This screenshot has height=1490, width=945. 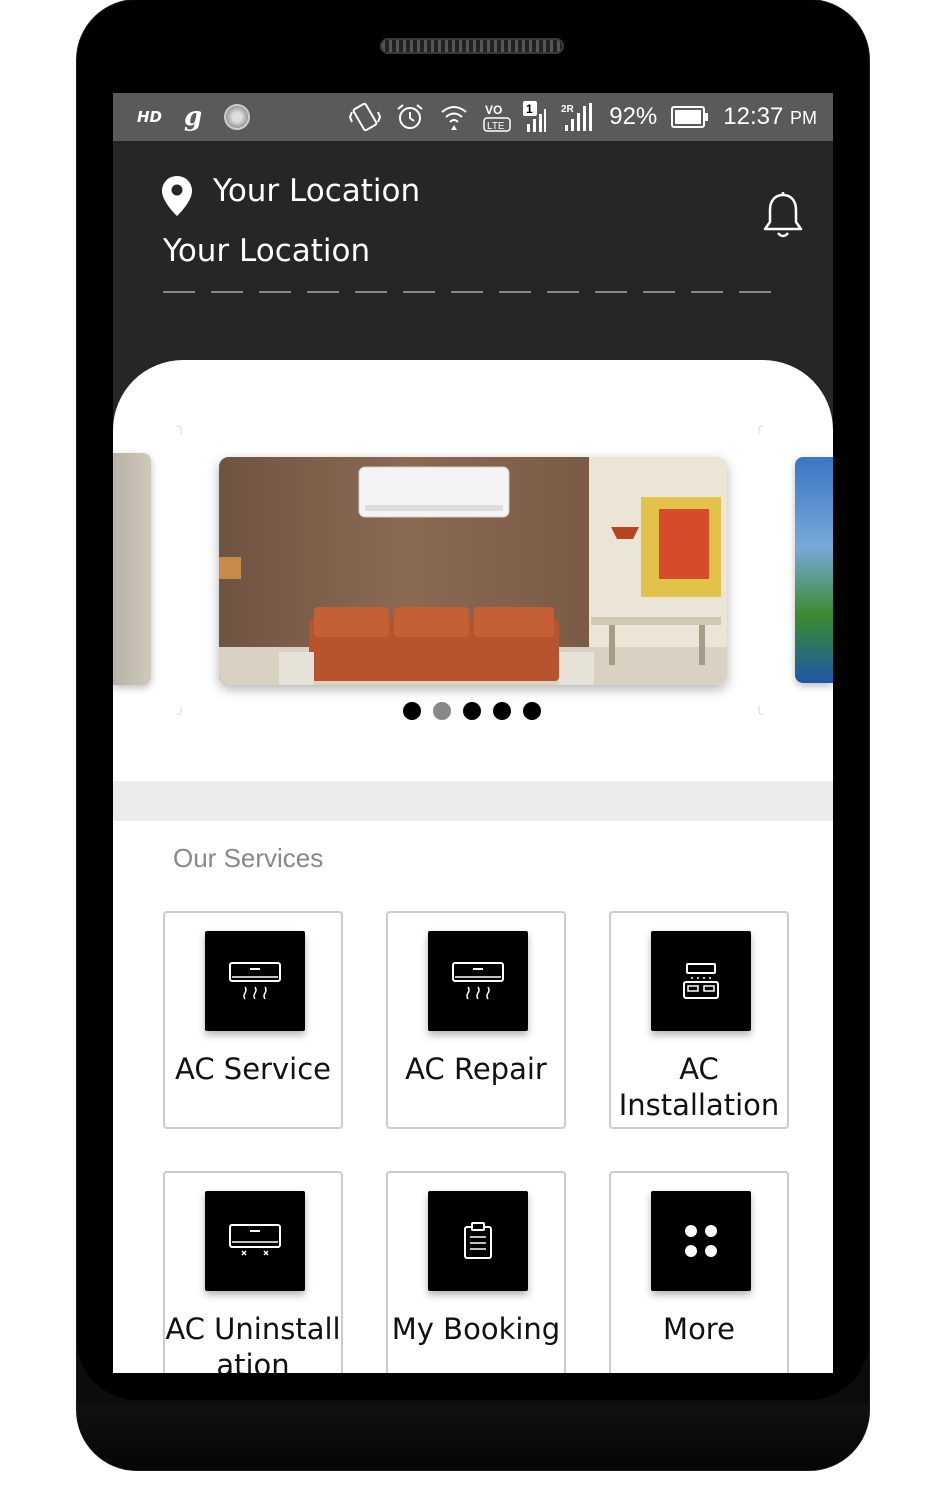 What do you see at coordinates (493, 110) in the screenshot?
I see `svg-text: VO` at bounding box center [493, 110].